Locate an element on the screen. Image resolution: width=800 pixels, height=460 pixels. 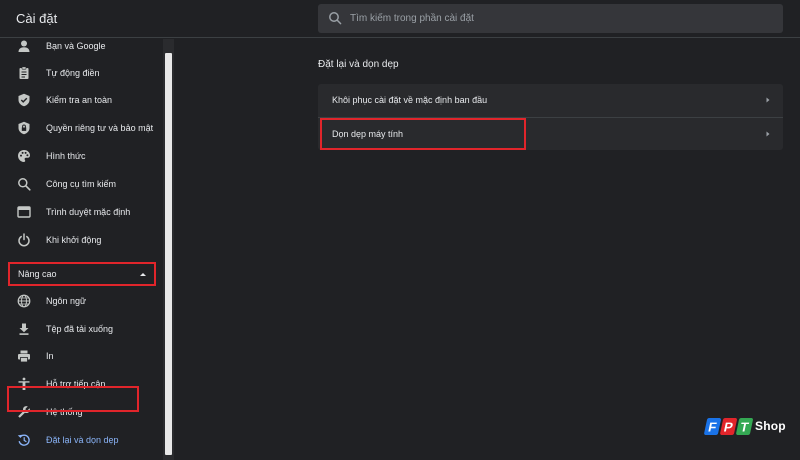
caret-up-icon is located at coordinates (143, 274).